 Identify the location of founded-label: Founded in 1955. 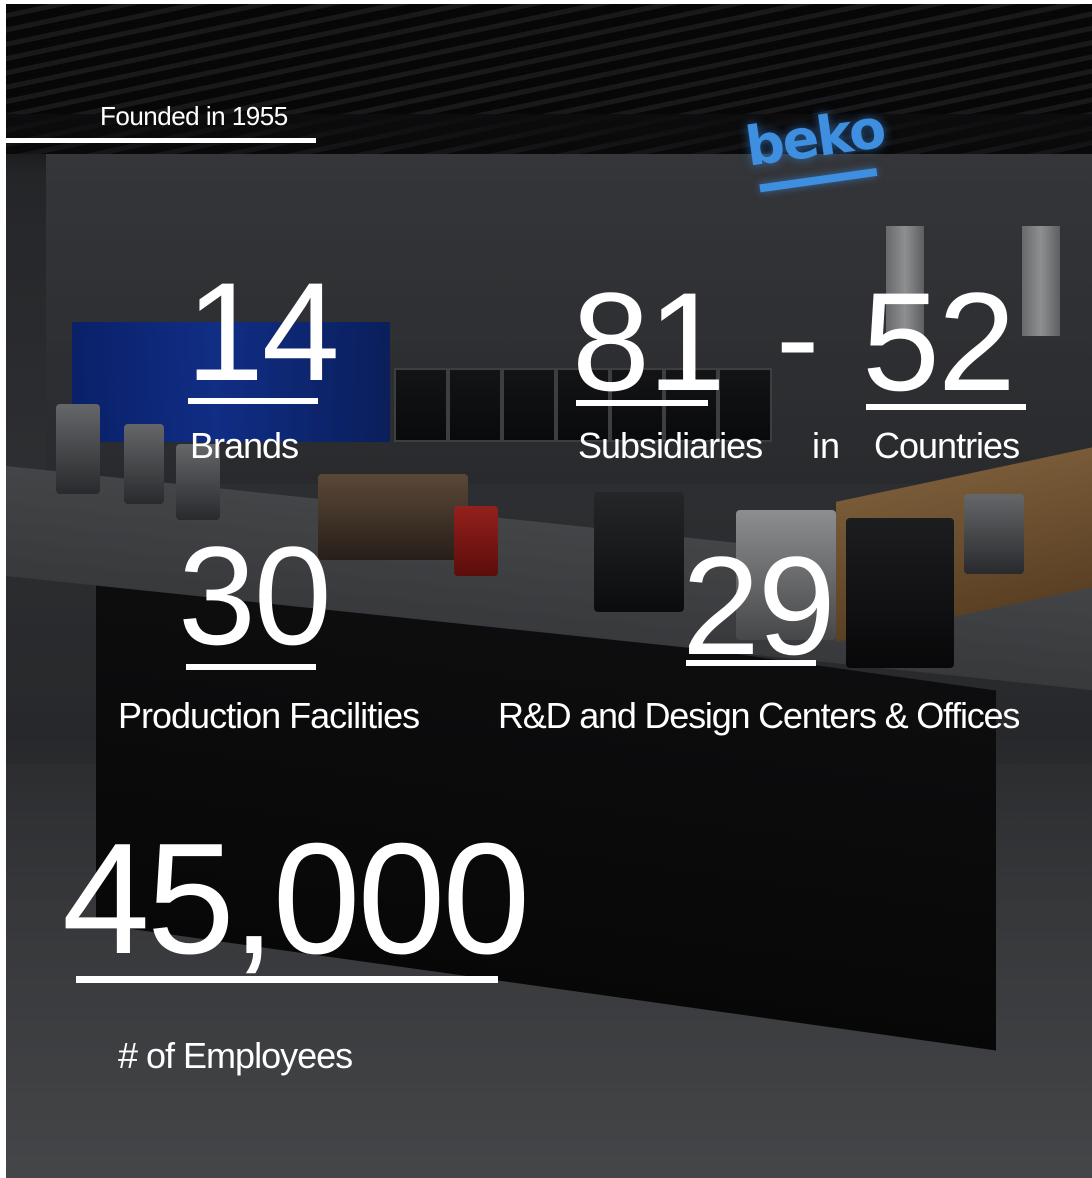
(194, 116).